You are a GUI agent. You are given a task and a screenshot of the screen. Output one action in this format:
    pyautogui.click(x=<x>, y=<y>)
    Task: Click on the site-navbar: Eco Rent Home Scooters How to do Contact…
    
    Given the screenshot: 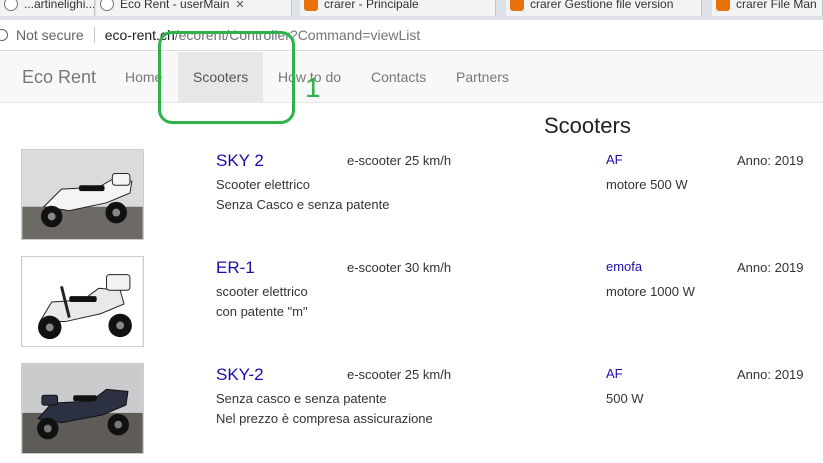 What is the action you would take?
    pyautogui.click(x=411, y=77)
    